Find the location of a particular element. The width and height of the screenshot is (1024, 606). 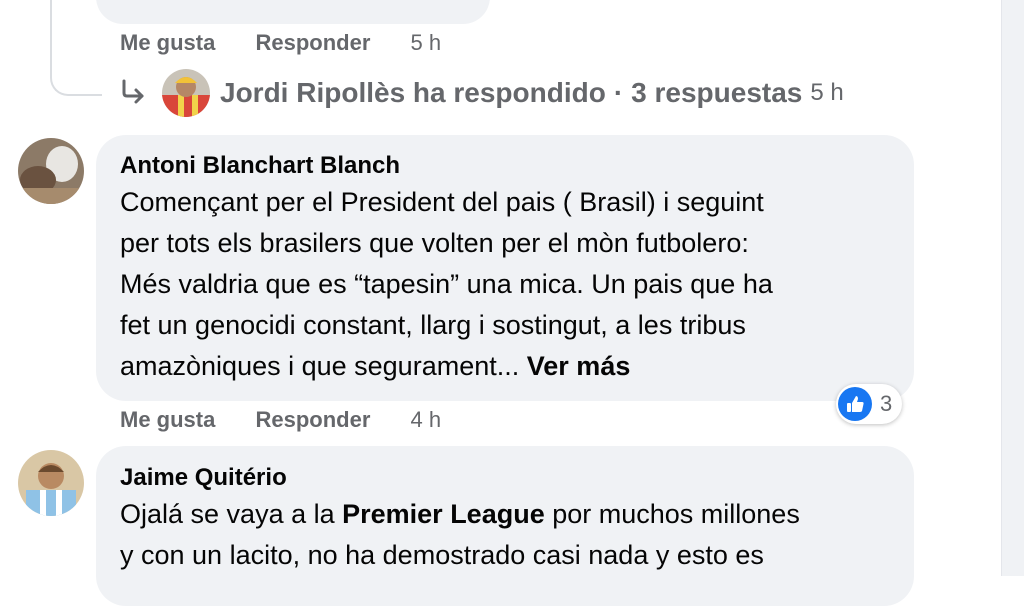

comment-time: 5 h is located at coordinates (426, 42).